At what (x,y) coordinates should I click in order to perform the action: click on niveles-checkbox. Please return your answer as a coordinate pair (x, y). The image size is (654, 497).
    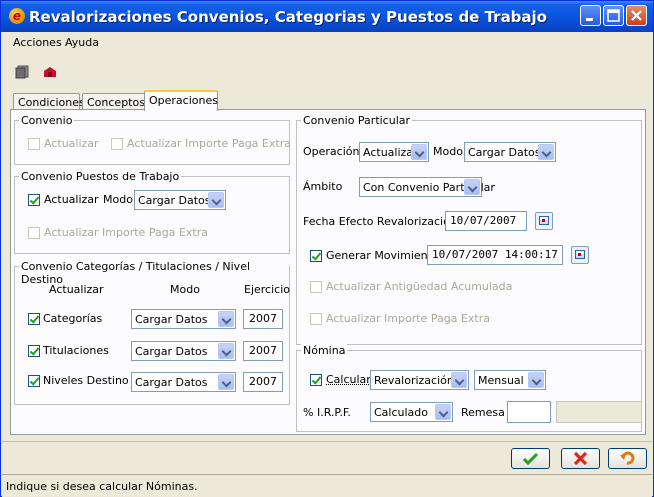
    Looking at the image, I should click on (34, 381).